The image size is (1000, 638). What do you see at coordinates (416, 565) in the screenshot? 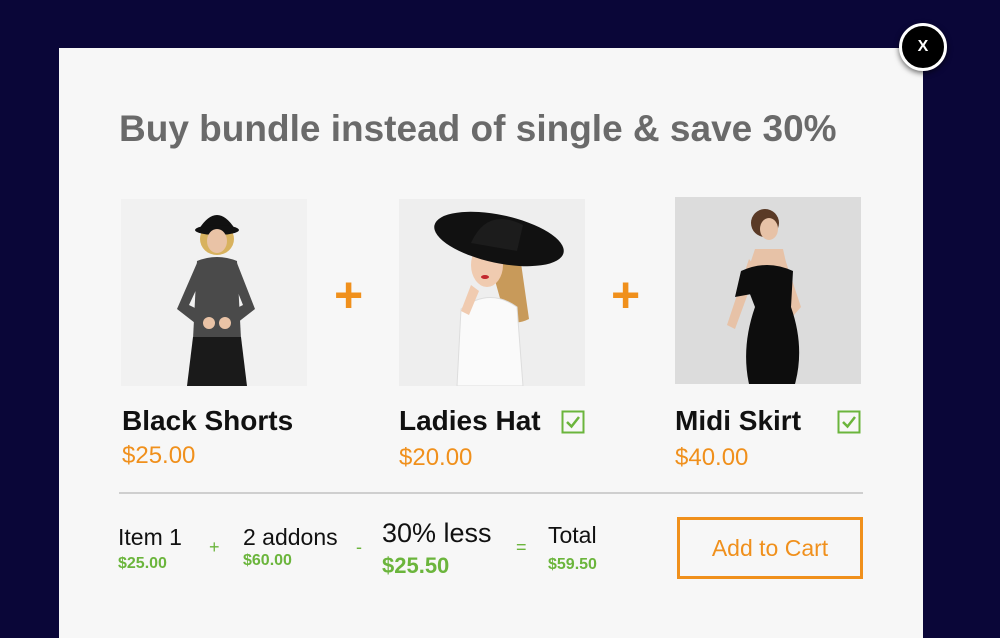
I see `summary-discount-value: $25.50` at bounding box center [416, 565].